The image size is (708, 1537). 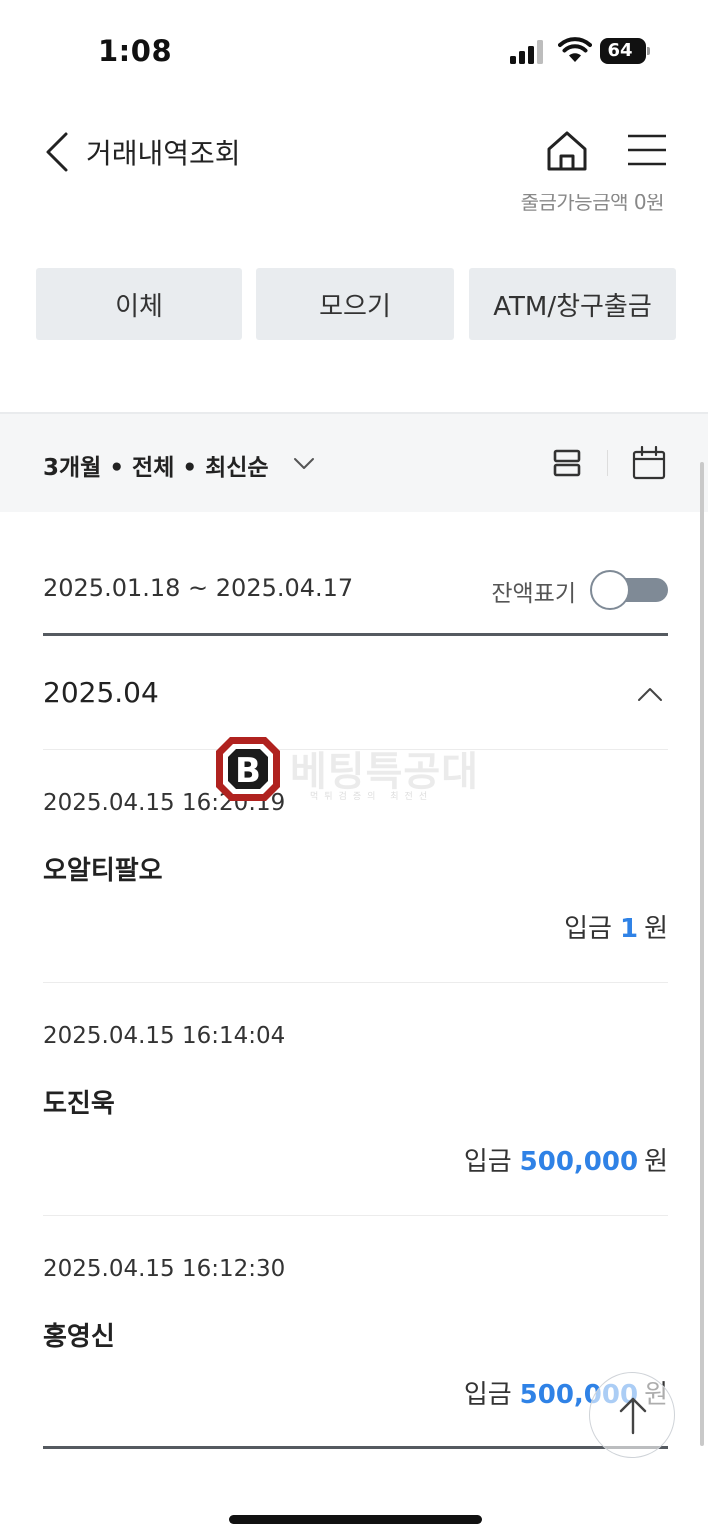 What do you see at coordinates (572, 304) in the screenshot?
I see `atm-withdrawal-button: ATM/창구출금` at bounding box center [572, 304].